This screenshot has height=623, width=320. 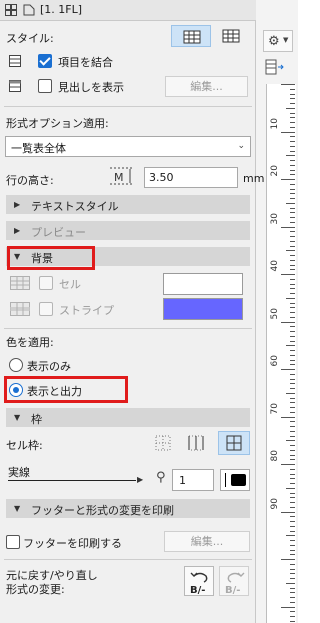 I want to click on highlight-background-section, so click(x=51, y=258).